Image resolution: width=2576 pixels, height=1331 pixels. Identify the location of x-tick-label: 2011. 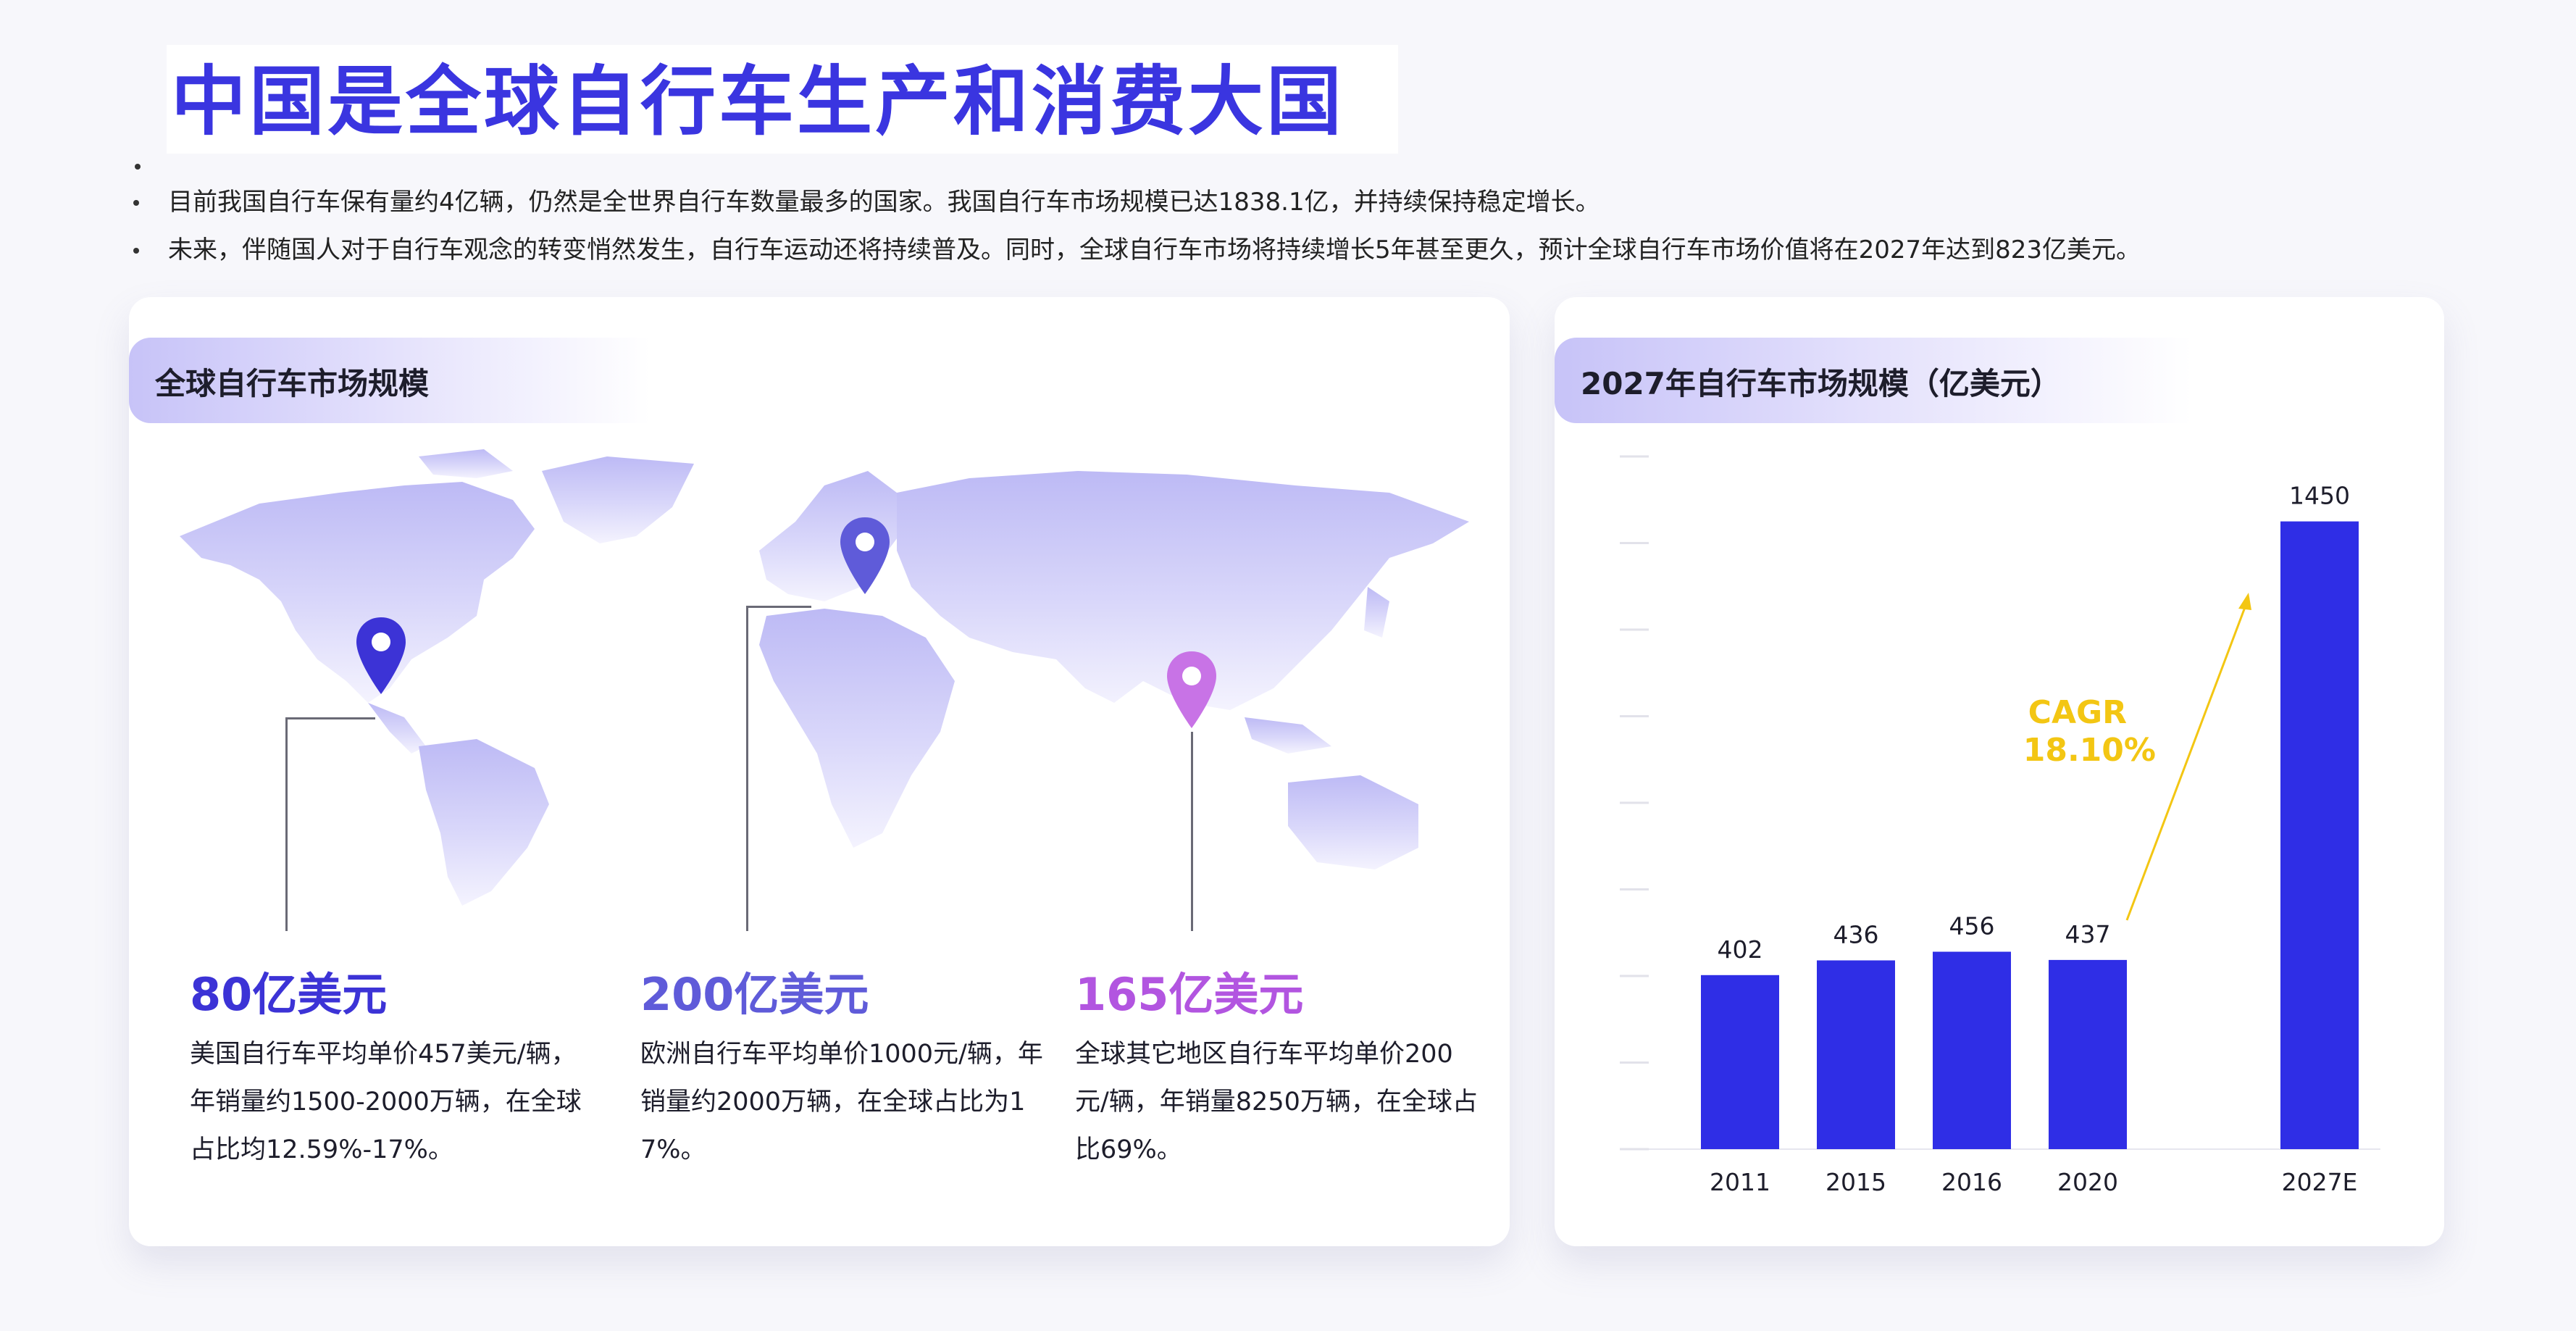
(1740, 1182).